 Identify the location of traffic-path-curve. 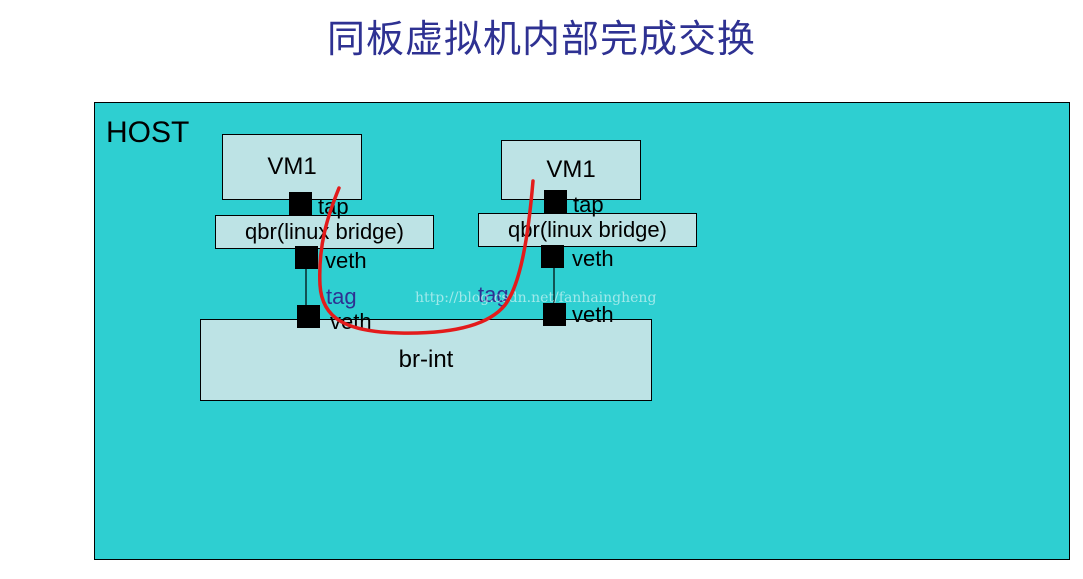
(426, 257).